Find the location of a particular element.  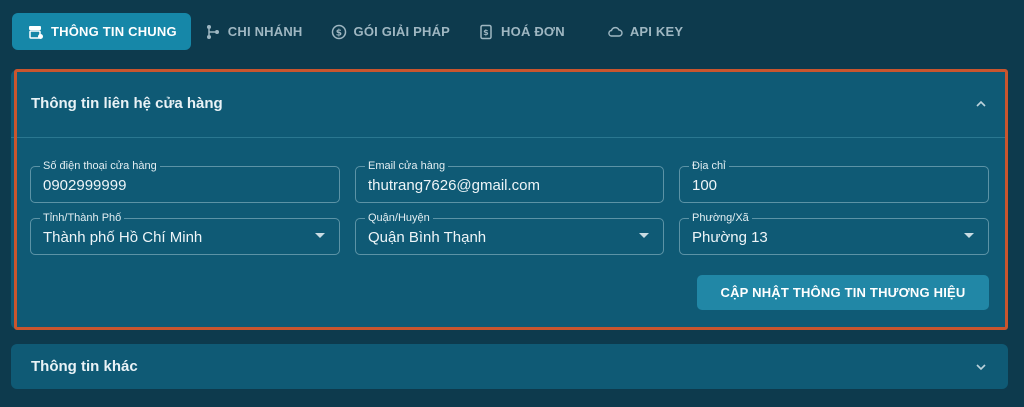

other-info-panel: Thông tin khác is located at coordinates (509, 366).